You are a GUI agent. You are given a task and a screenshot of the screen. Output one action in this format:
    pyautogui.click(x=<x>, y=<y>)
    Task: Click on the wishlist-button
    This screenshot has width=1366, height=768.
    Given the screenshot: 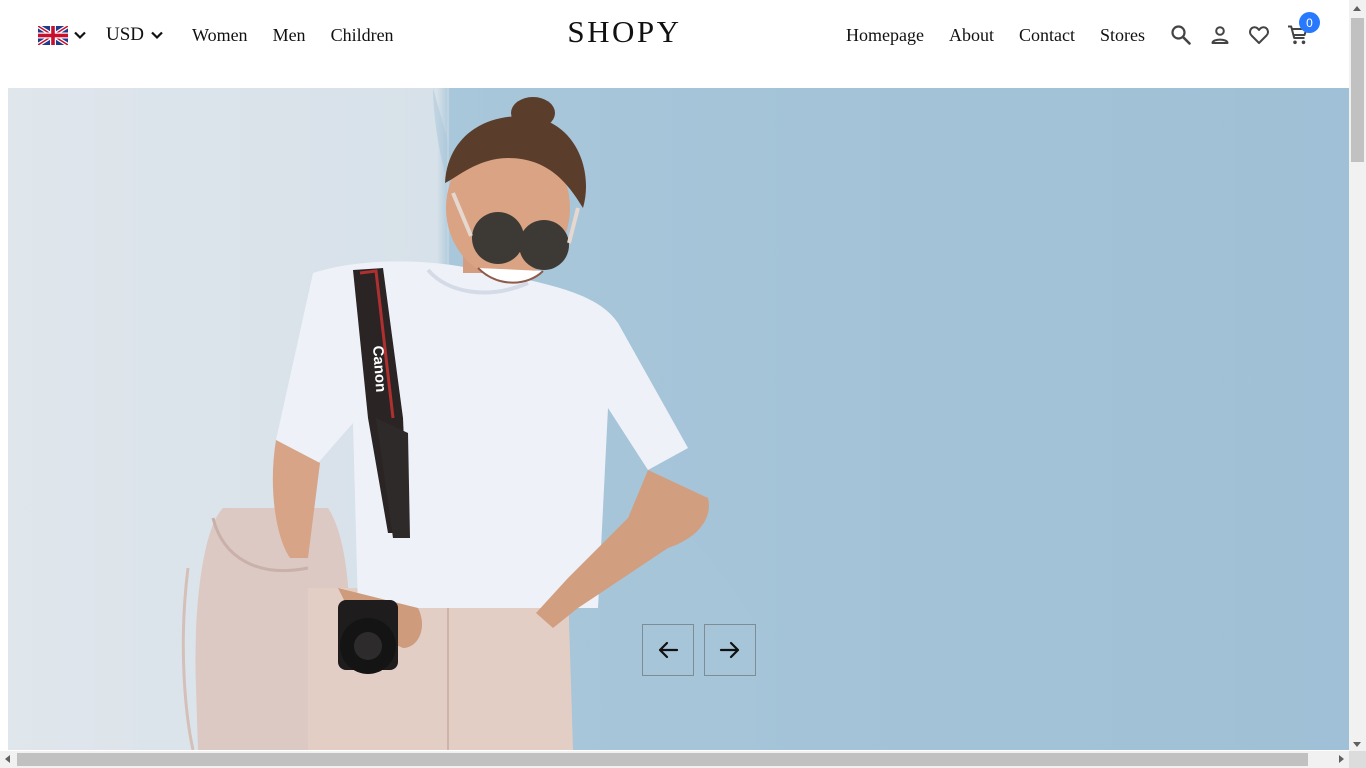 What is the action you would take?
    pyautogui.click(x=1259, y=35)
    